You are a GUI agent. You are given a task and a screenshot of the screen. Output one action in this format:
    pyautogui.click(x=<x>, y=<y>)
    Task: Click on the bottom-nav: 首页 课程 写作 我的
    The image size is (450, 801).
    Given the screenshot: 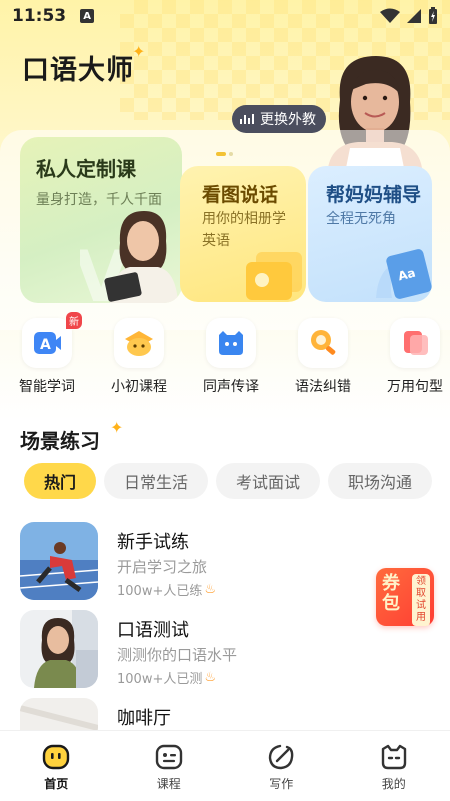 What is the action you would take?
    pyautogui.click(x=225, y=765)
    